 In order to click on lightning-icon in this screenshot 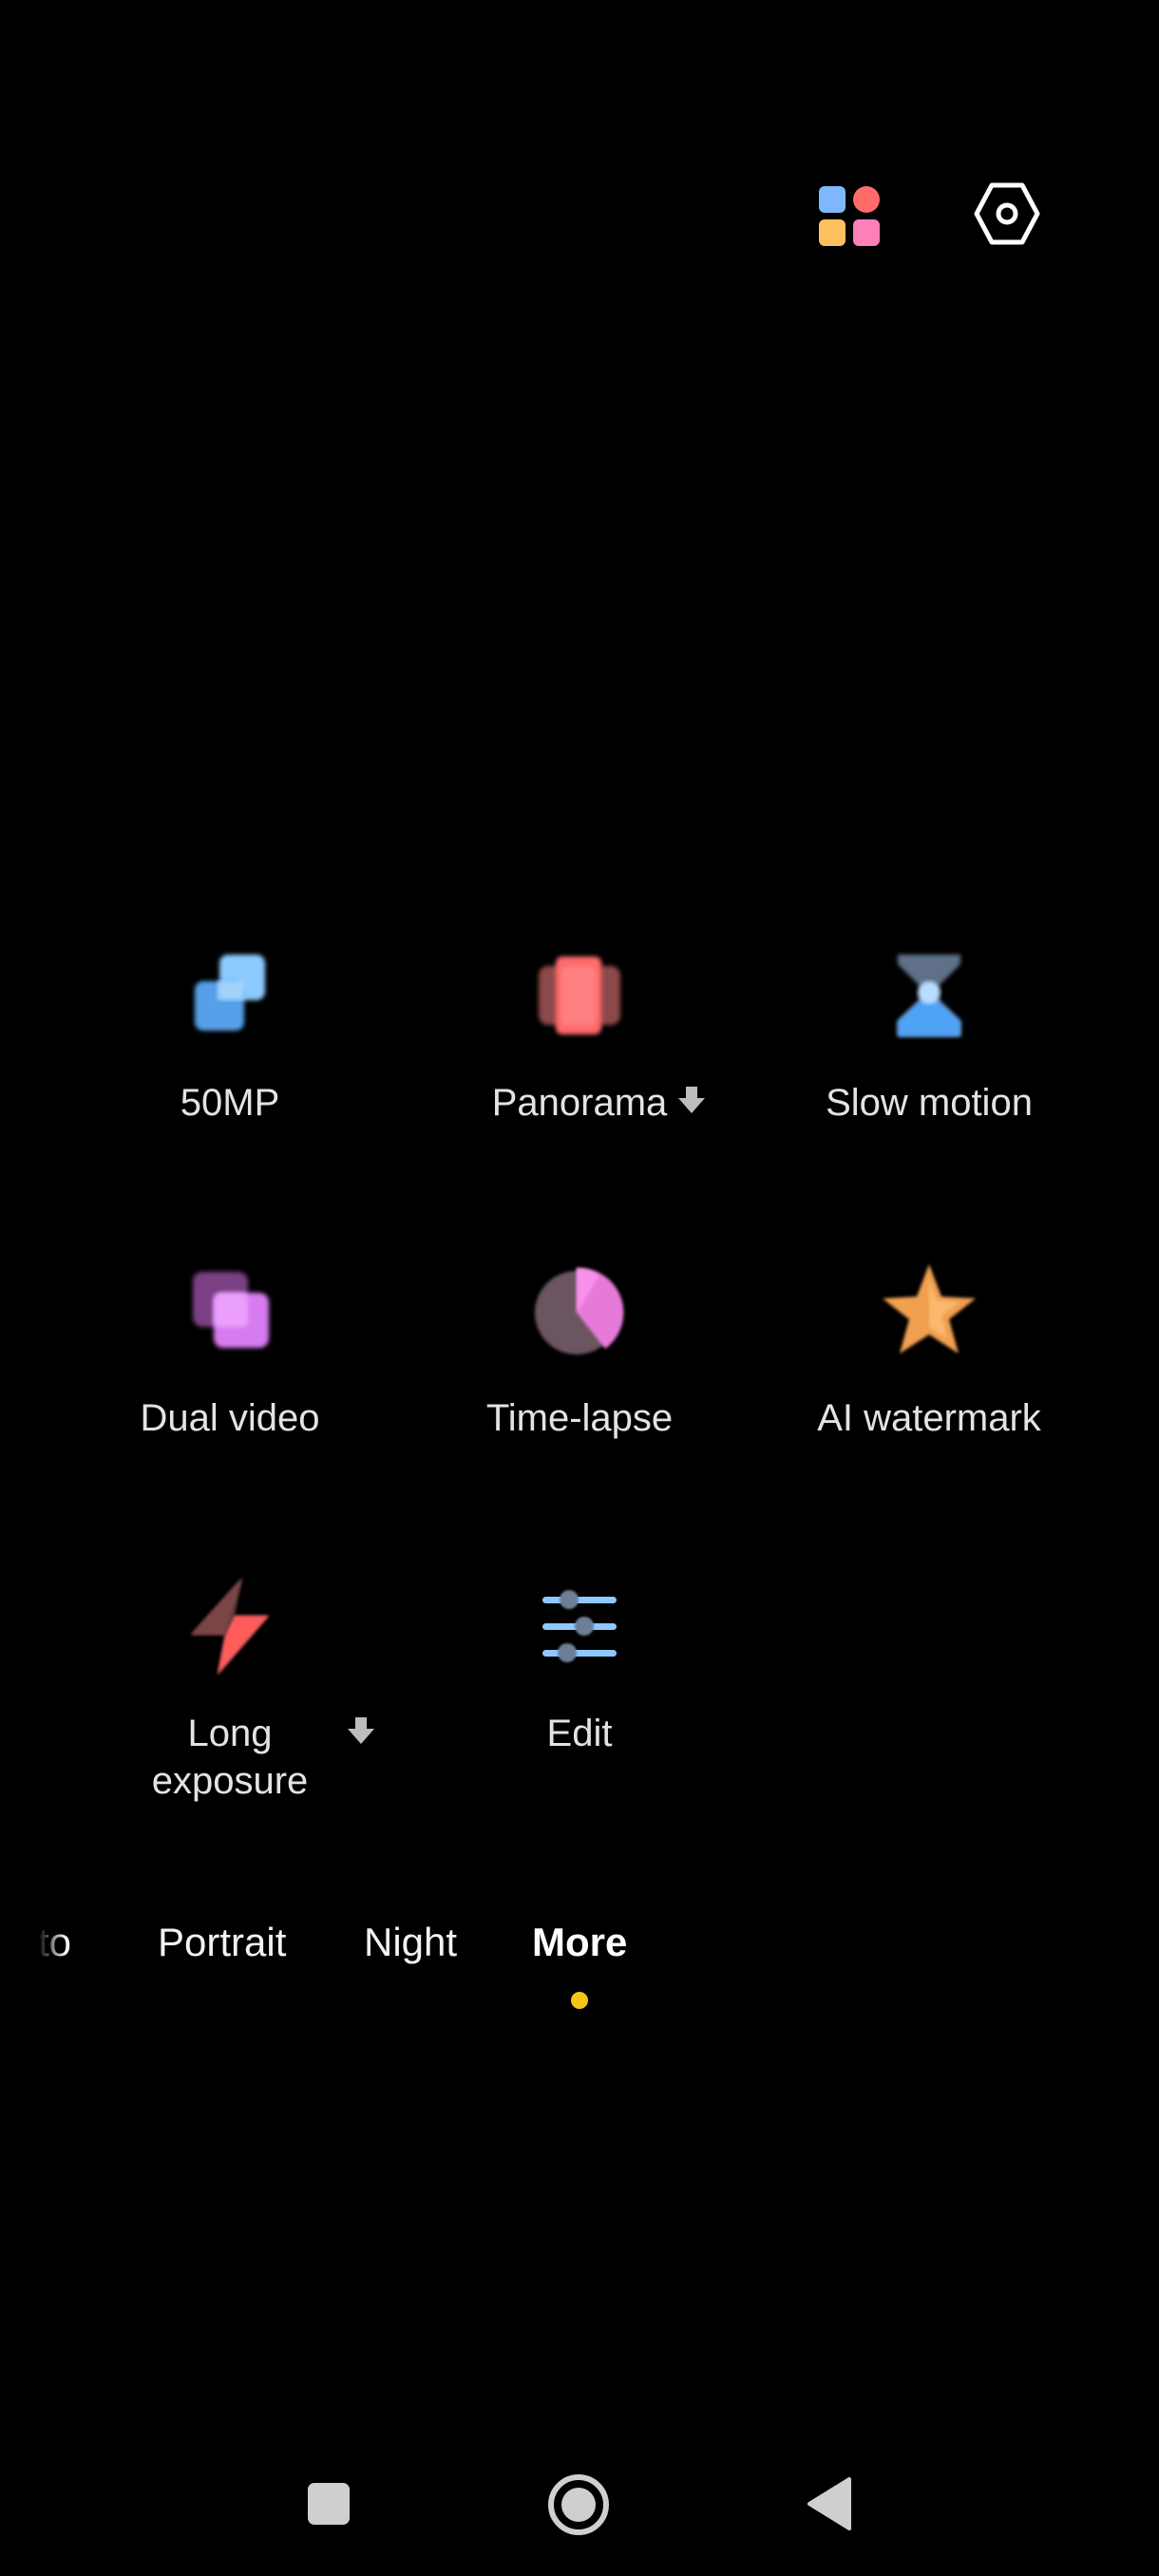, I will do `click(230, 1626)`.